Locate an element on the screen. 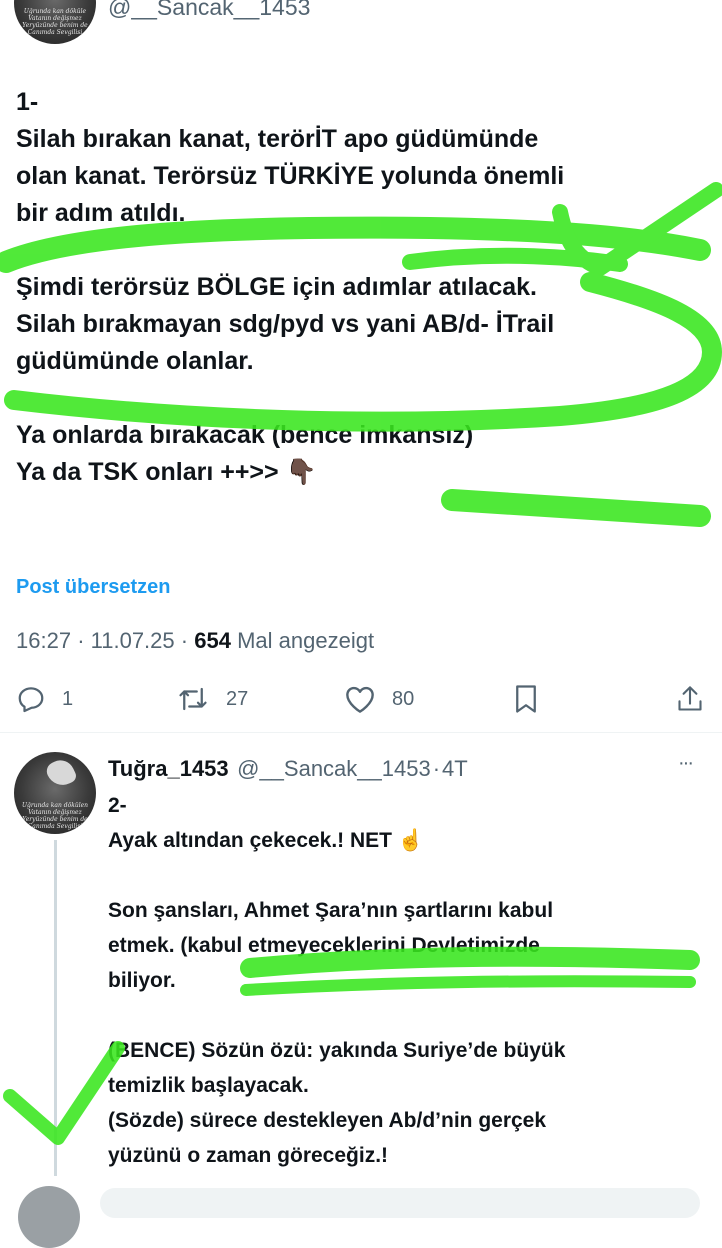  bookmark-icon is located at coordinates (526, 699).